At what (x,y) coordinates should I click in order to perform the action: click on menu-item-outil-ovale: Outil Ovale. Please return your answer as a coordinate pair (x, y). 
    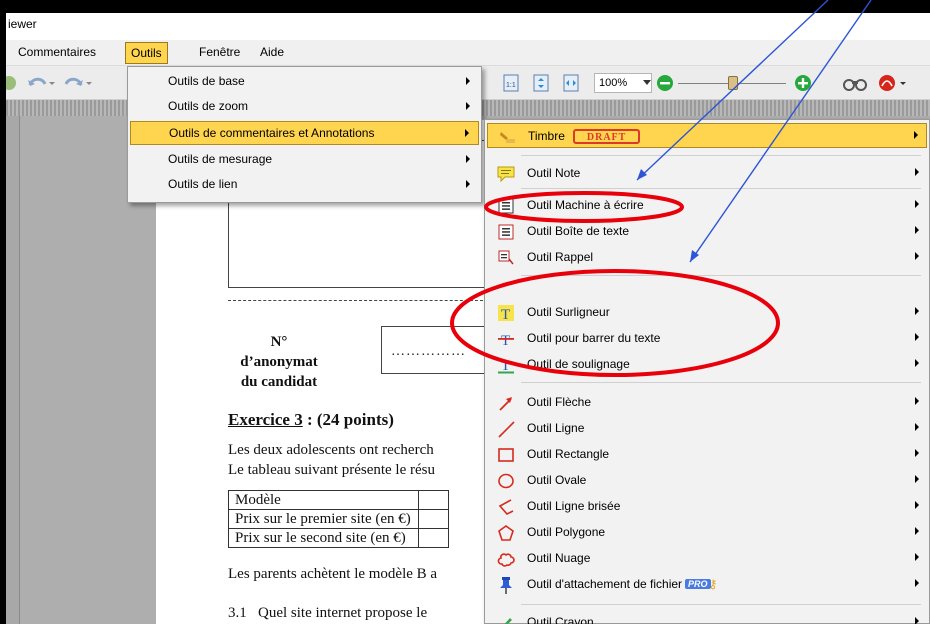
    Looking at the image, I should click on (707, 480).